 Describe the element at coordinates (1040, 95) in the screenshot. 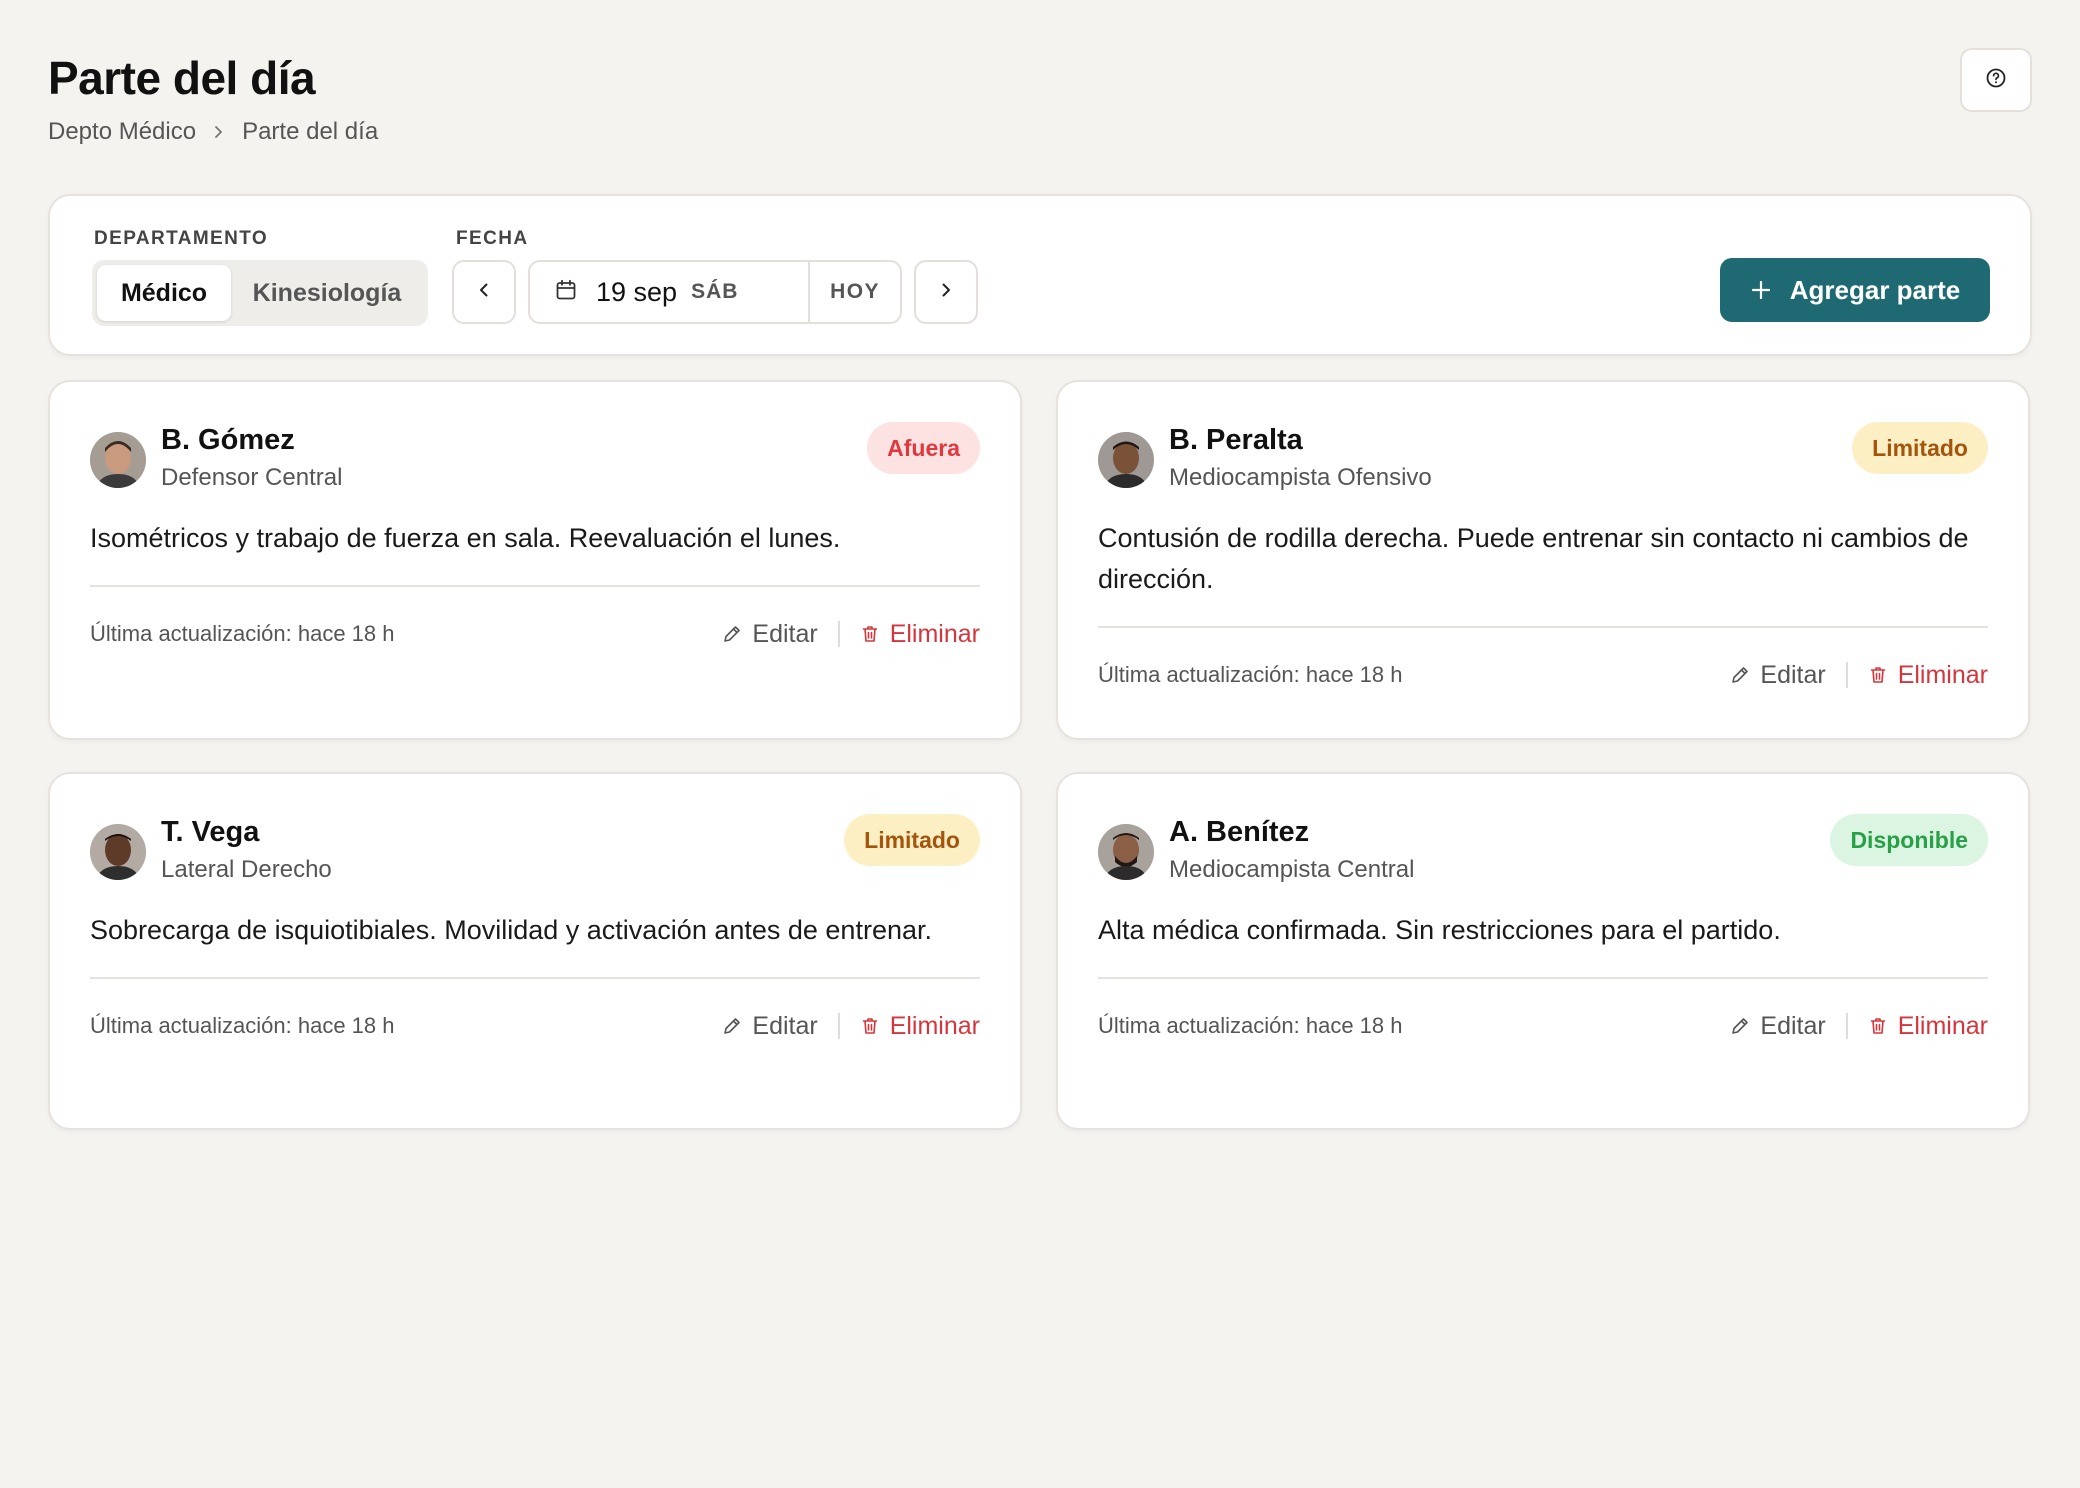

I see `page-header: Parte del día Depto Médico Parte del día` at that location.